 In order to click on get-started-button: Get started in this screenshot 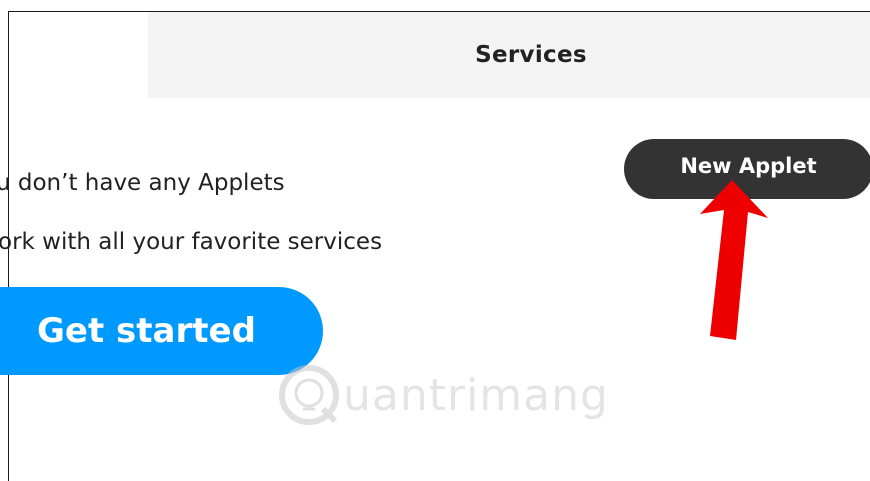, I will do `click(161, 331)`.